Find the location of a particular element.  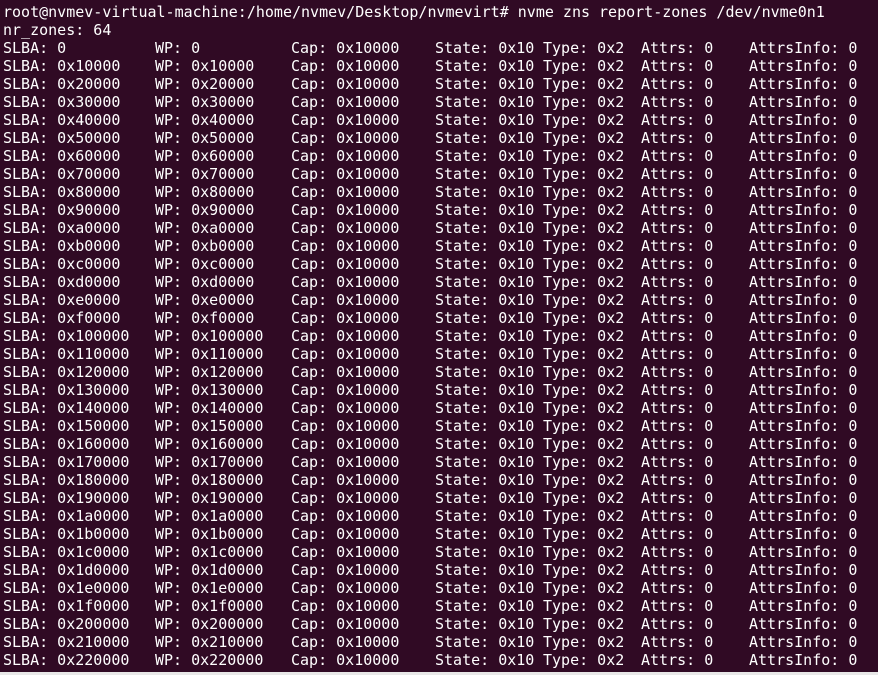

zone-slba: SLBA: 0x30000 is located at coordinates (62, 102).